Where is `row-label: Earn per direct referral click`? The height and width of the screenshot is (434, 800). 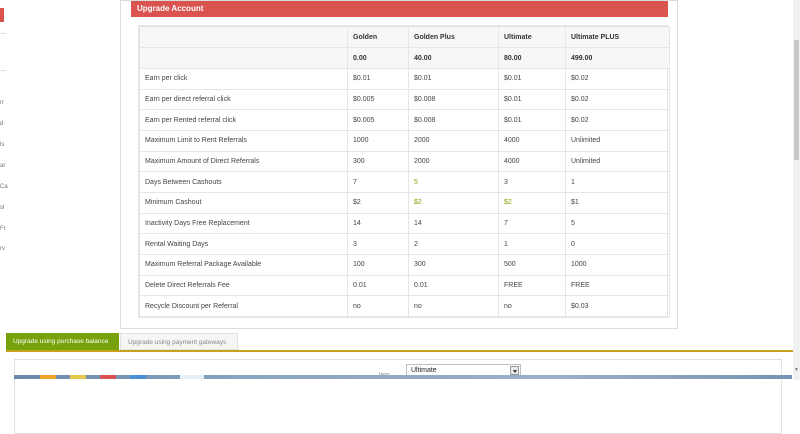 row-label: Earn per direct referral click is located at coordinates (243, 99).